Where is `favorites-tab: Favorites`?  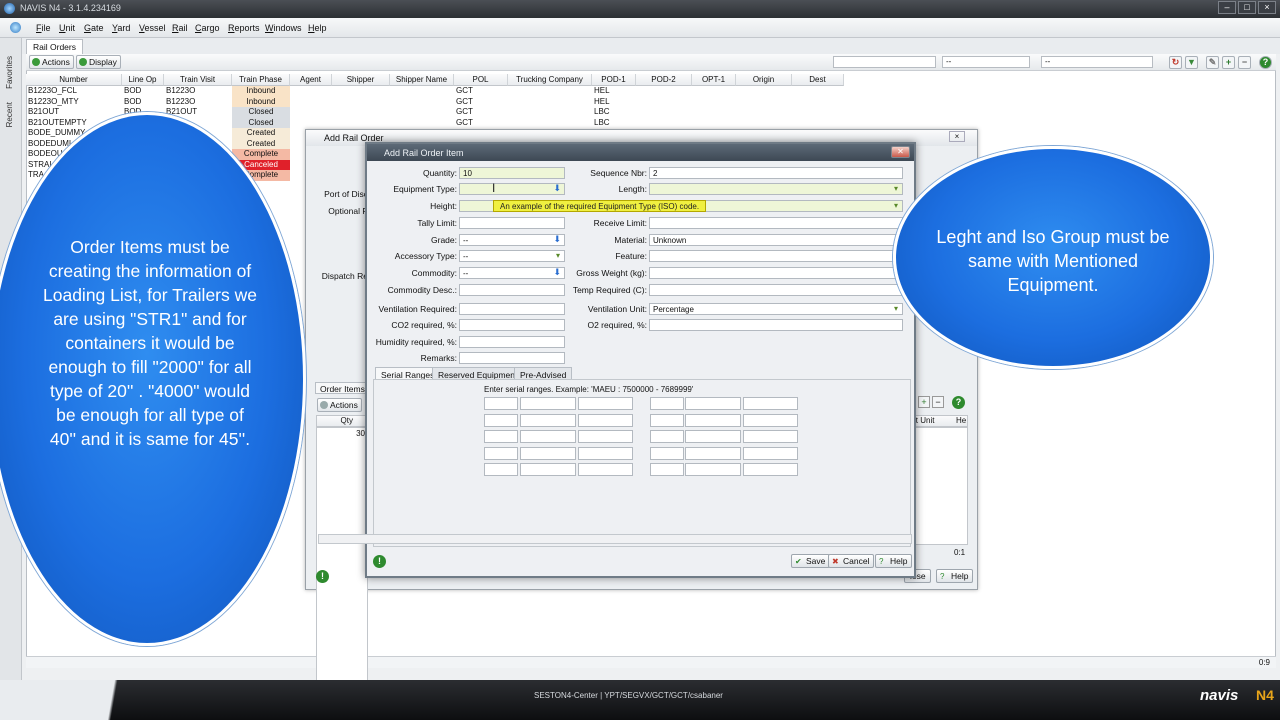
favorites-tab: Favorites is located at coordinates (9, 72).